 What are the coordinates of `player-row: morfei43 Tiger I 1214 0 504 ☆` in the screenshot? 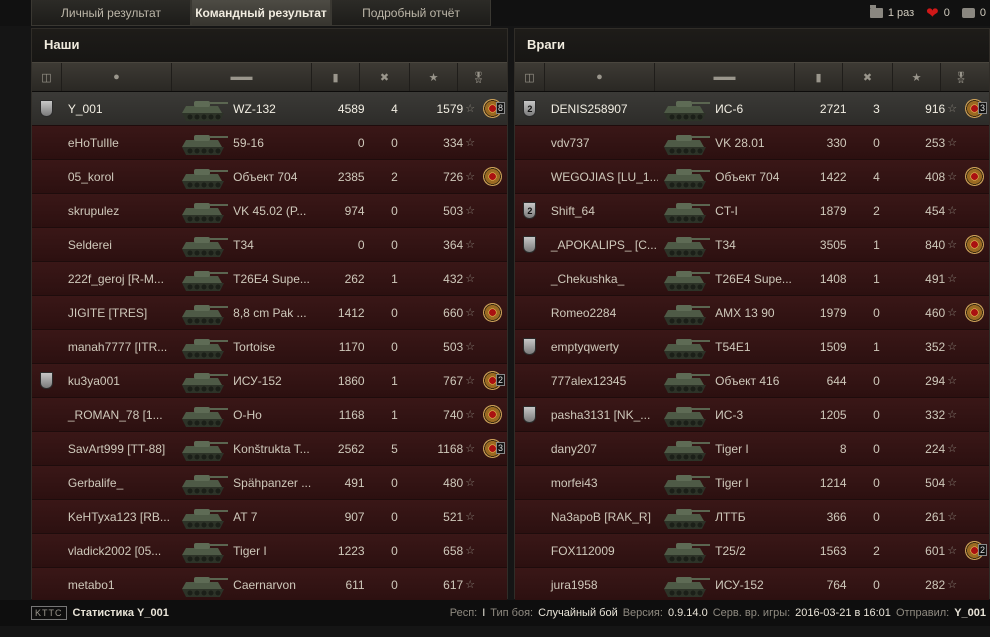 It's located at (752, 483).